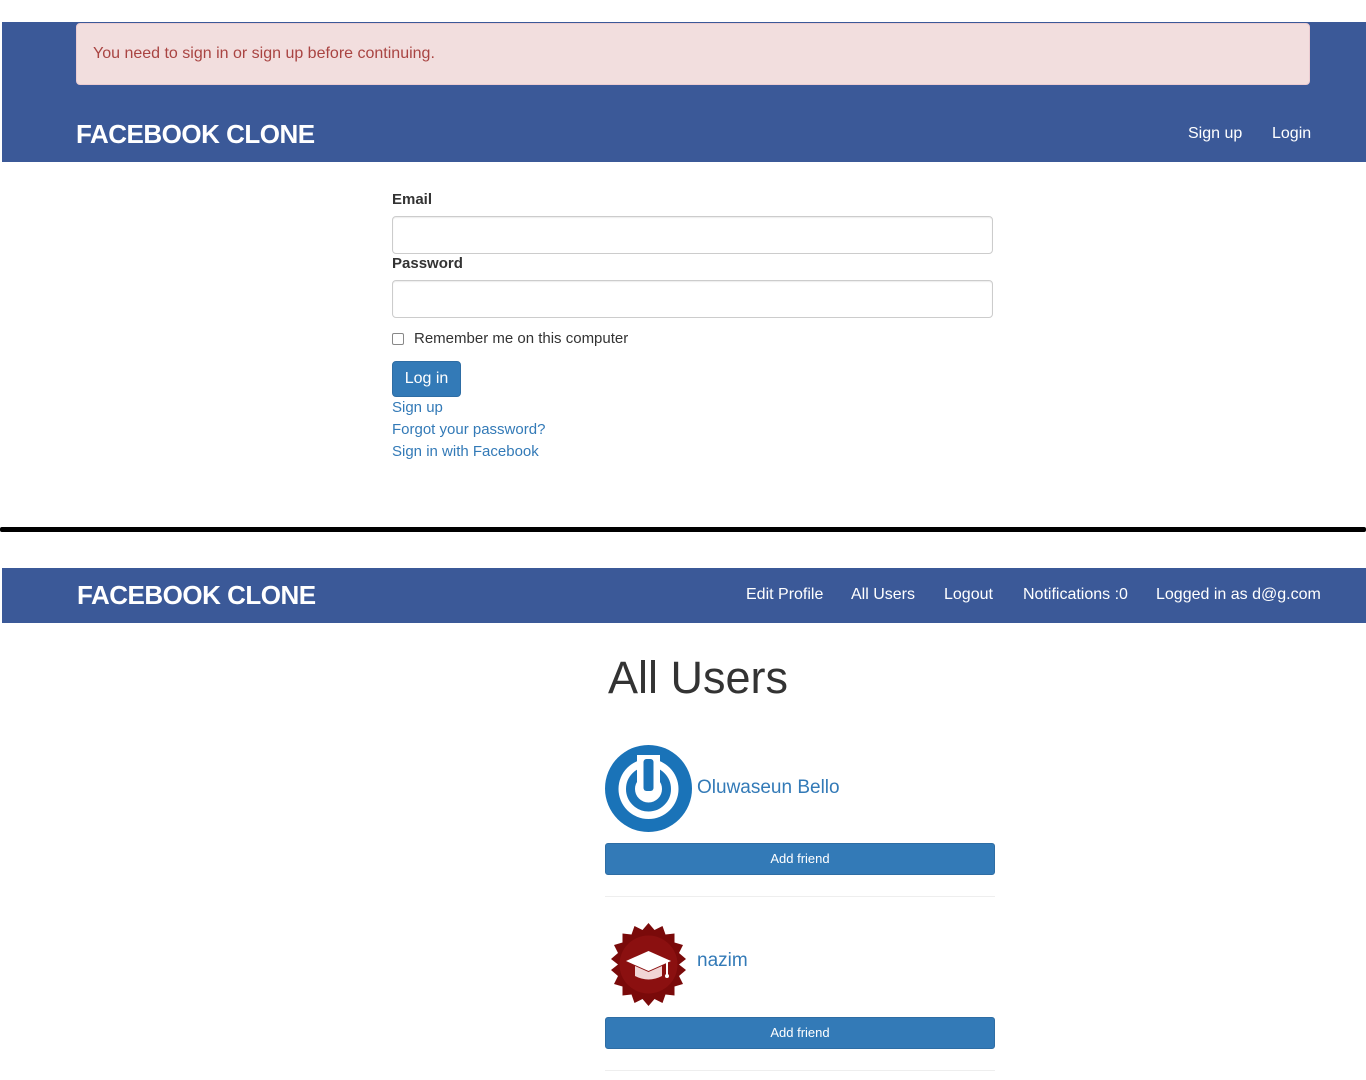 The image size is (1366, 1080). I want to click on logged-in-status: Logged in as d@g.com, so click(1238, 594).